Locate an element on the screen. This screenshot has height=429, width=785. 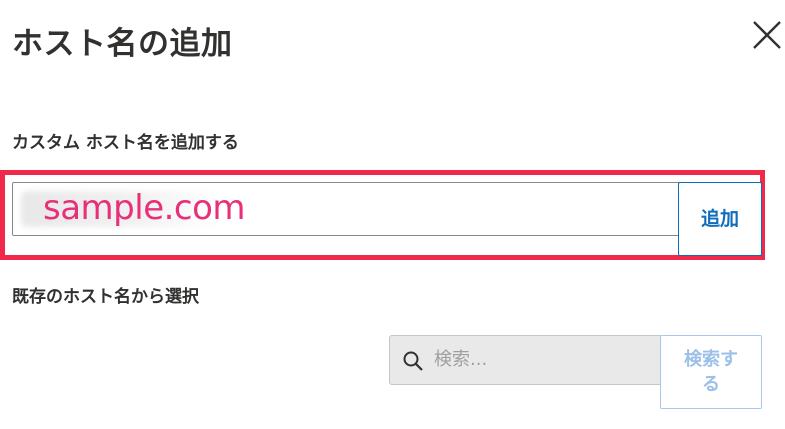
custom-hostname-label: カスタム ホスト名を追加する is located at coordinates (125, 143).